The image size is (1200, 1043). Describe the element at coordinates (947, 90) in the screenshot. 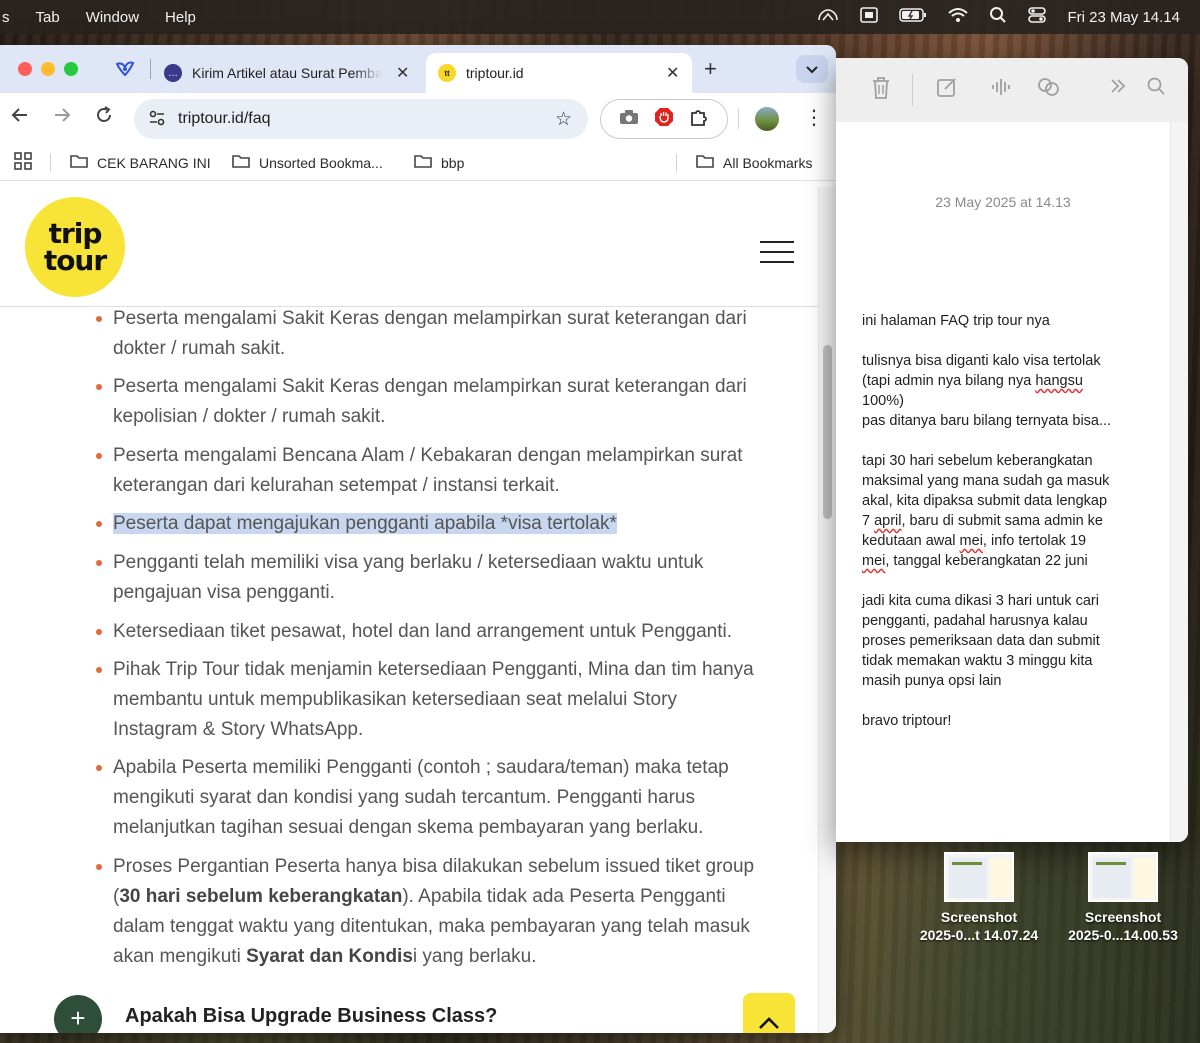

I see `compose-icon` at that location.